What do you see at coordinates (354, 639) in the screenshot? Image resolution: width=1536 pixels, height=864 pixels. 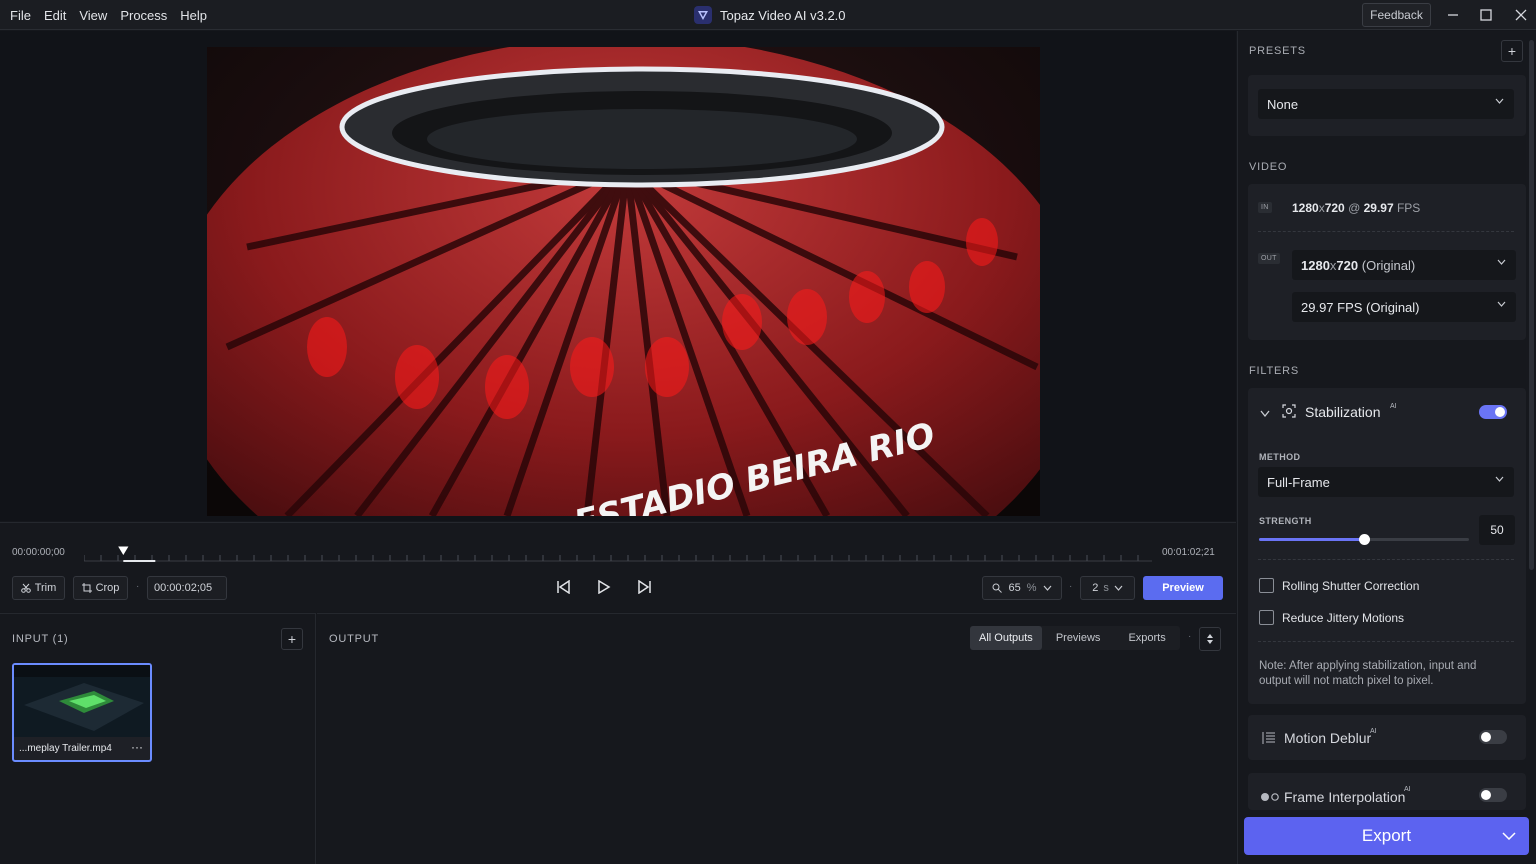 I see `output-title: OUTPUT` at bounding box center [354, 639].